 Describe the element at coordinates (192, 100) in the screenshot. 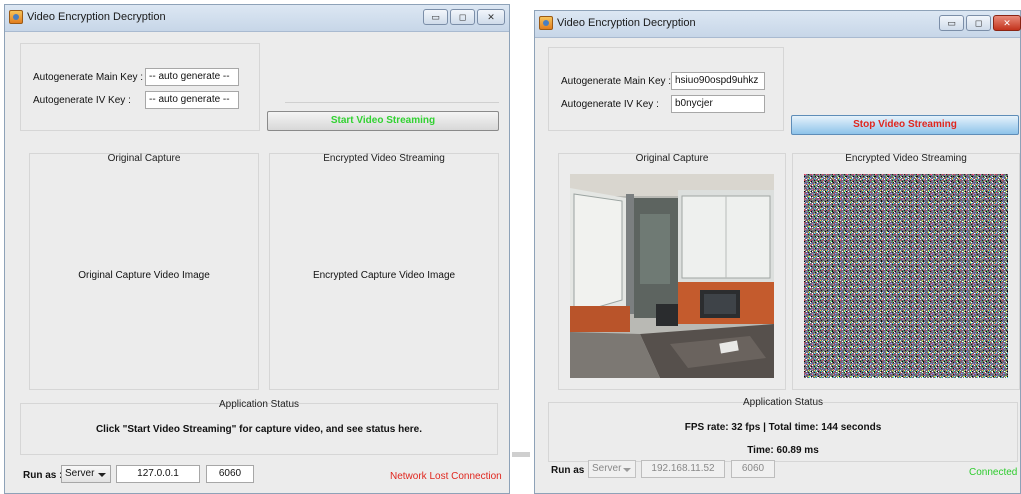

I see `iv-key-field: -- auto generate --` at that location.